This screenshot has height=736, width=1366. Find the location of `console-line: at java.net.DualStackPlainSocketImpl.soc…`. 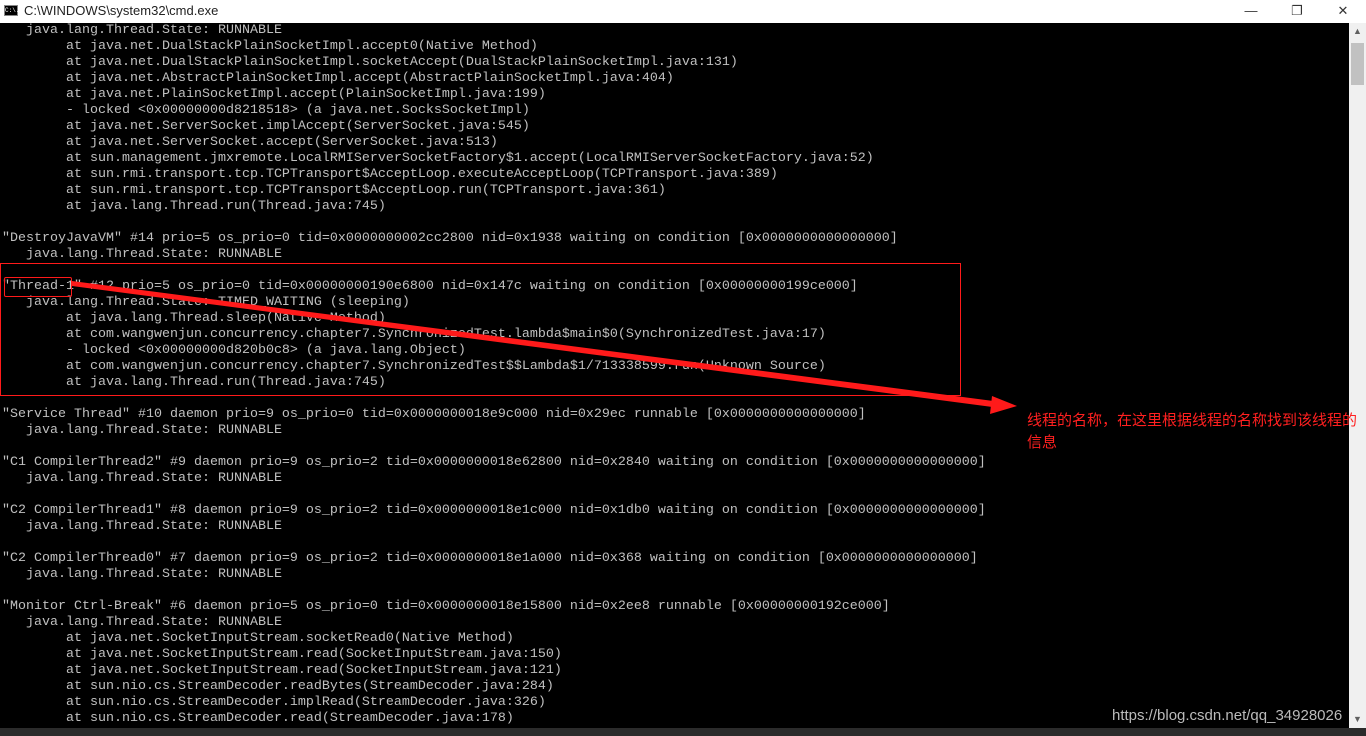

console-line: at java.net.DualStackPlainSocketImpl.soc… is located at coordinates (370, 62).